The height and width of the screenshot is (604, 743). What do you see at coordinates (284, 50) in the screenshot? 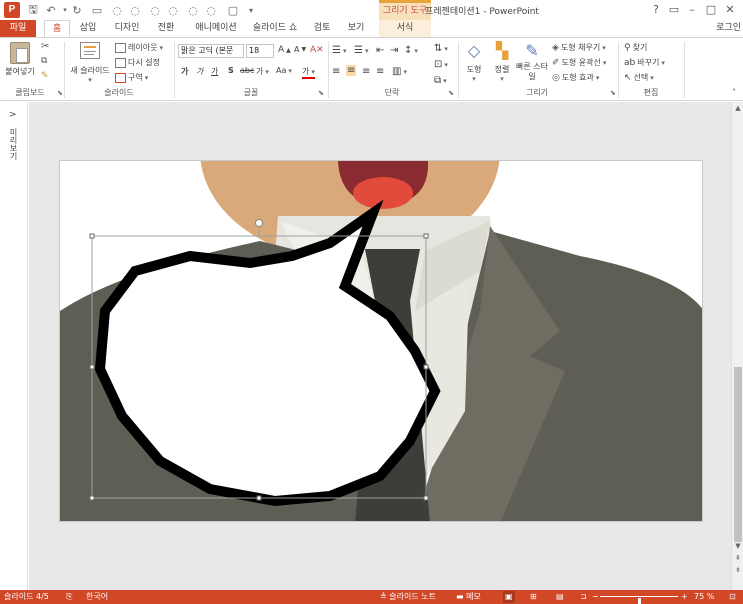
I see `grow-font-icon: A ▲` at bounding box center [284, 50].